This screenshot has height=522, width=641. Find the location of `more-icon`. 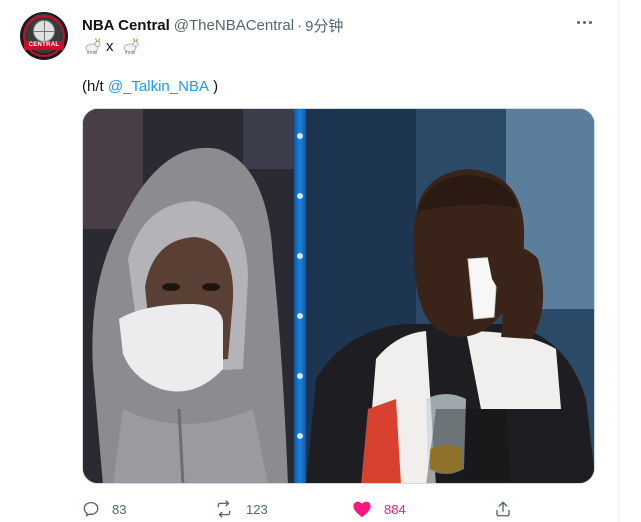

more-icon is located at coordinates (584, 22).